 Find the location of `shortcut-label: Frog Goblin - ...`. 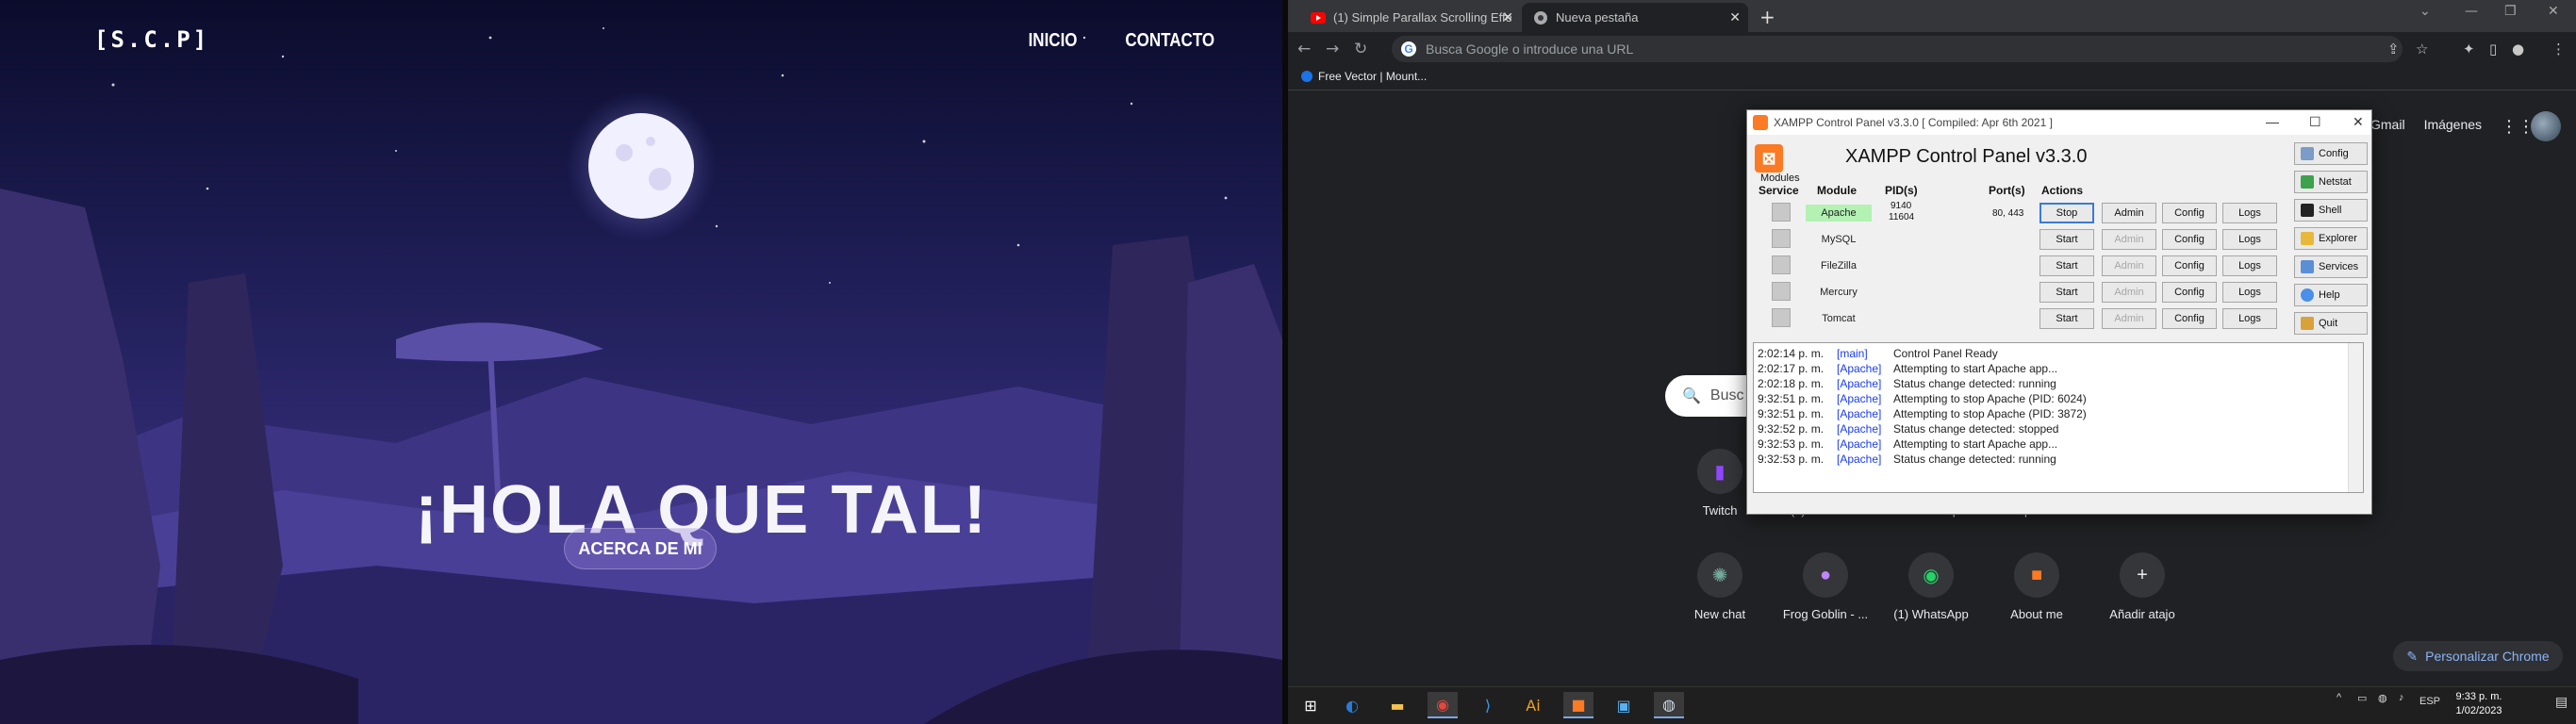

shortcut-label: Frog Goblin - ... is located at coordinates (1825, 614).